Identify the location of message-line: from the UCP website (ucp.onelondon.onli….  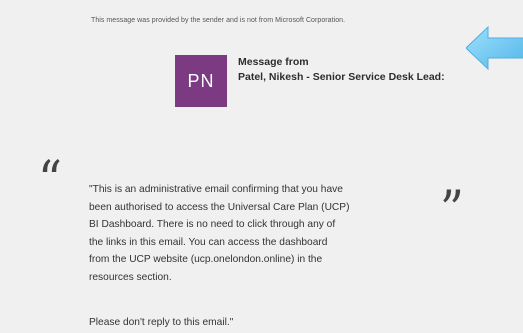
(206, 260).